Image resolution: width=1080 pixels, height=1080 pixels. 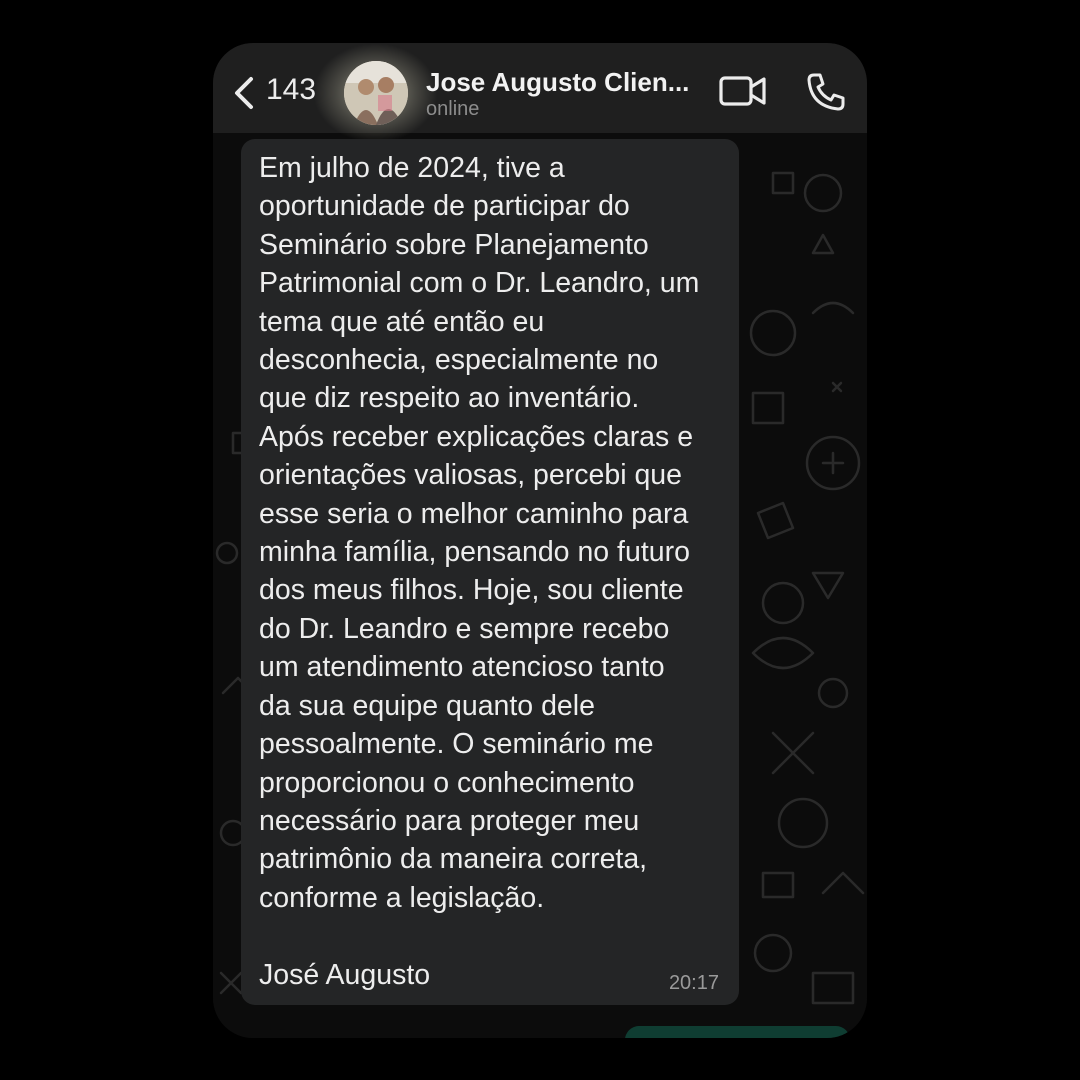 I want to click on video-call-button, so click(x=743, y=91).